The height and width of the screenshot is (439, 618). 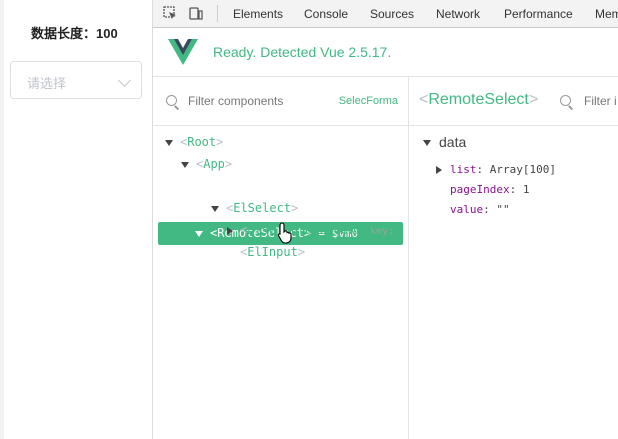 What do you see at coordinates (254, 208) in the screenshot?
I see `tree-node-el-select: <ElSelect>` at bounding box center [254, 208].